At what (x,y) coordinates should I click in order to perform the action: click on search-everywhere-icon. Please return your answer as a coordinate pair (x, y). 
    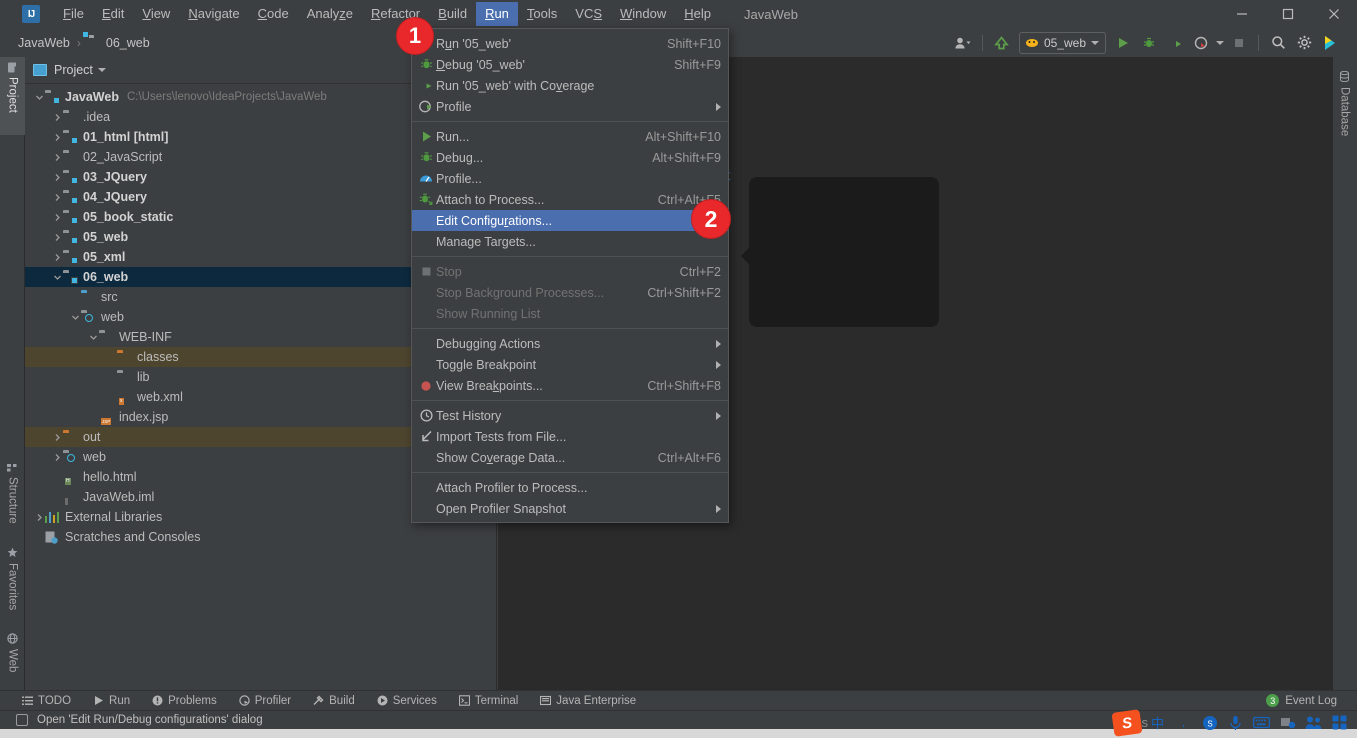
    Looking at the image, I should click on (1278, 43).